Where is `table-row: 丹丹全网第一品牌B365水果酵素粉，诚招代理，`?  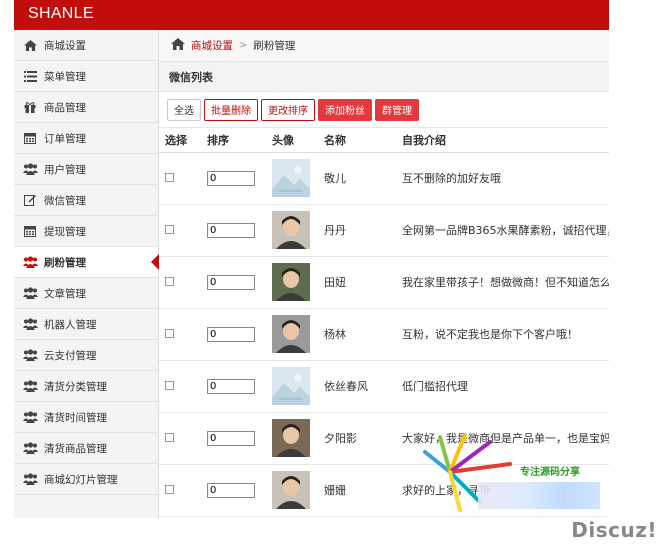
table-row: 丹丹全网第一品牌B365水果酵素粉，诚招代理， is located at coordinates (384, 230).